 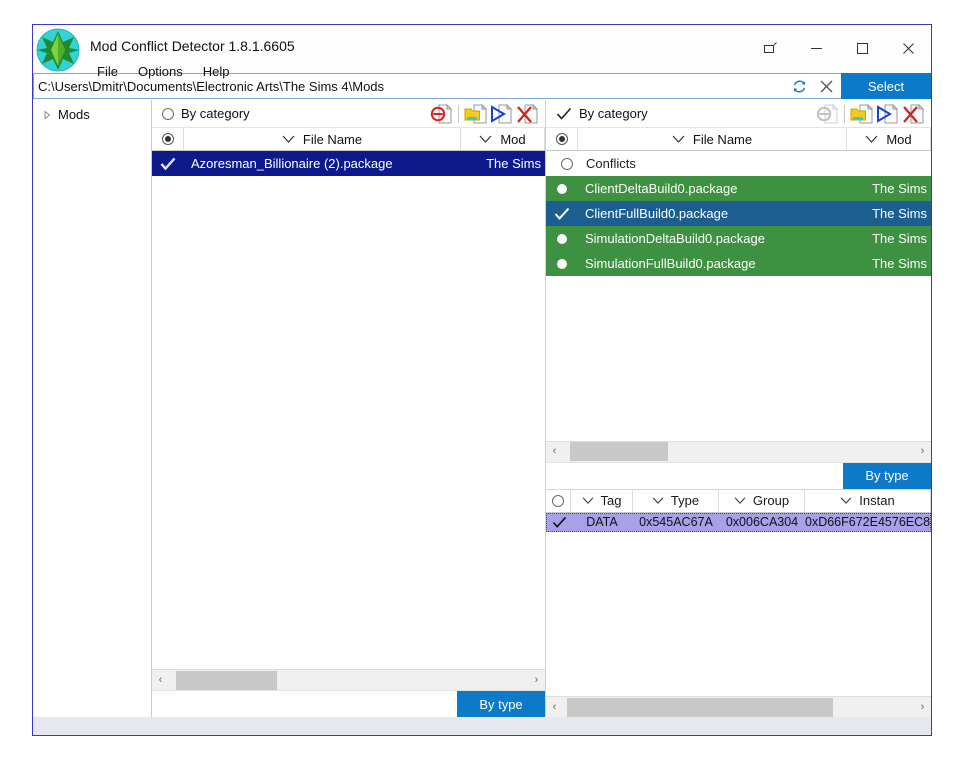 I want to click on table-cell-type: 0x545AC67A, so click(x=676, y=522).